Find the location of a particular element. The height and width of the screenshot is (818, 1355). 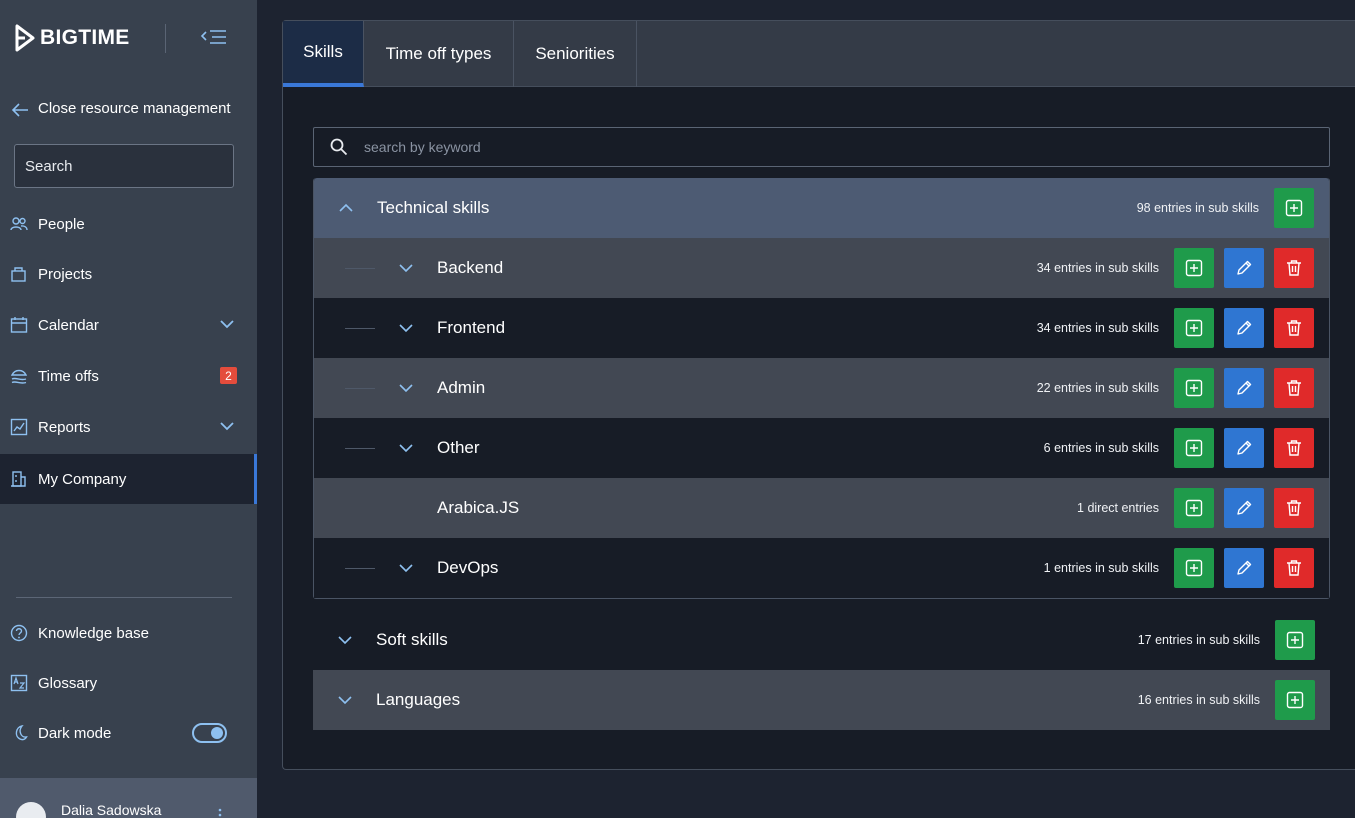

chevron-up-icon is located at coordinates (346, 208).